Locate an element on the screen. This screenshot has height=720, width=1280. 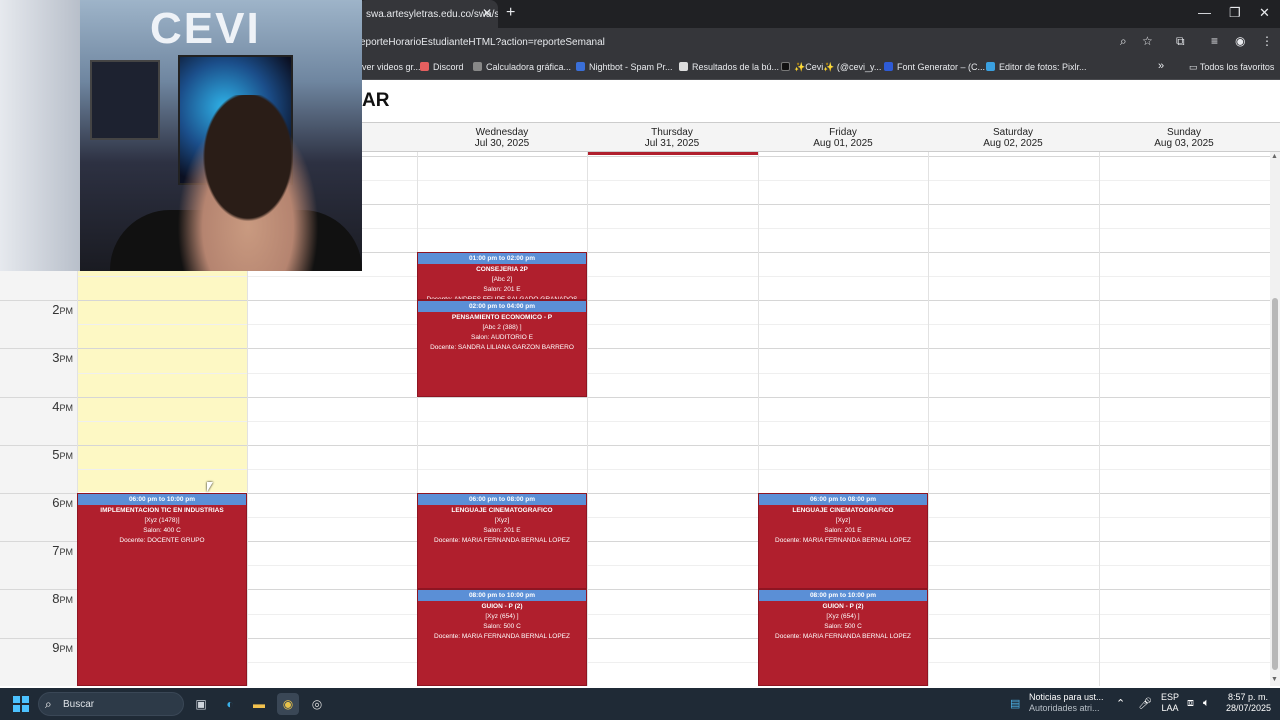
tray-chevron-up-icon: ⌃ is located at coordinates (1120, 703).